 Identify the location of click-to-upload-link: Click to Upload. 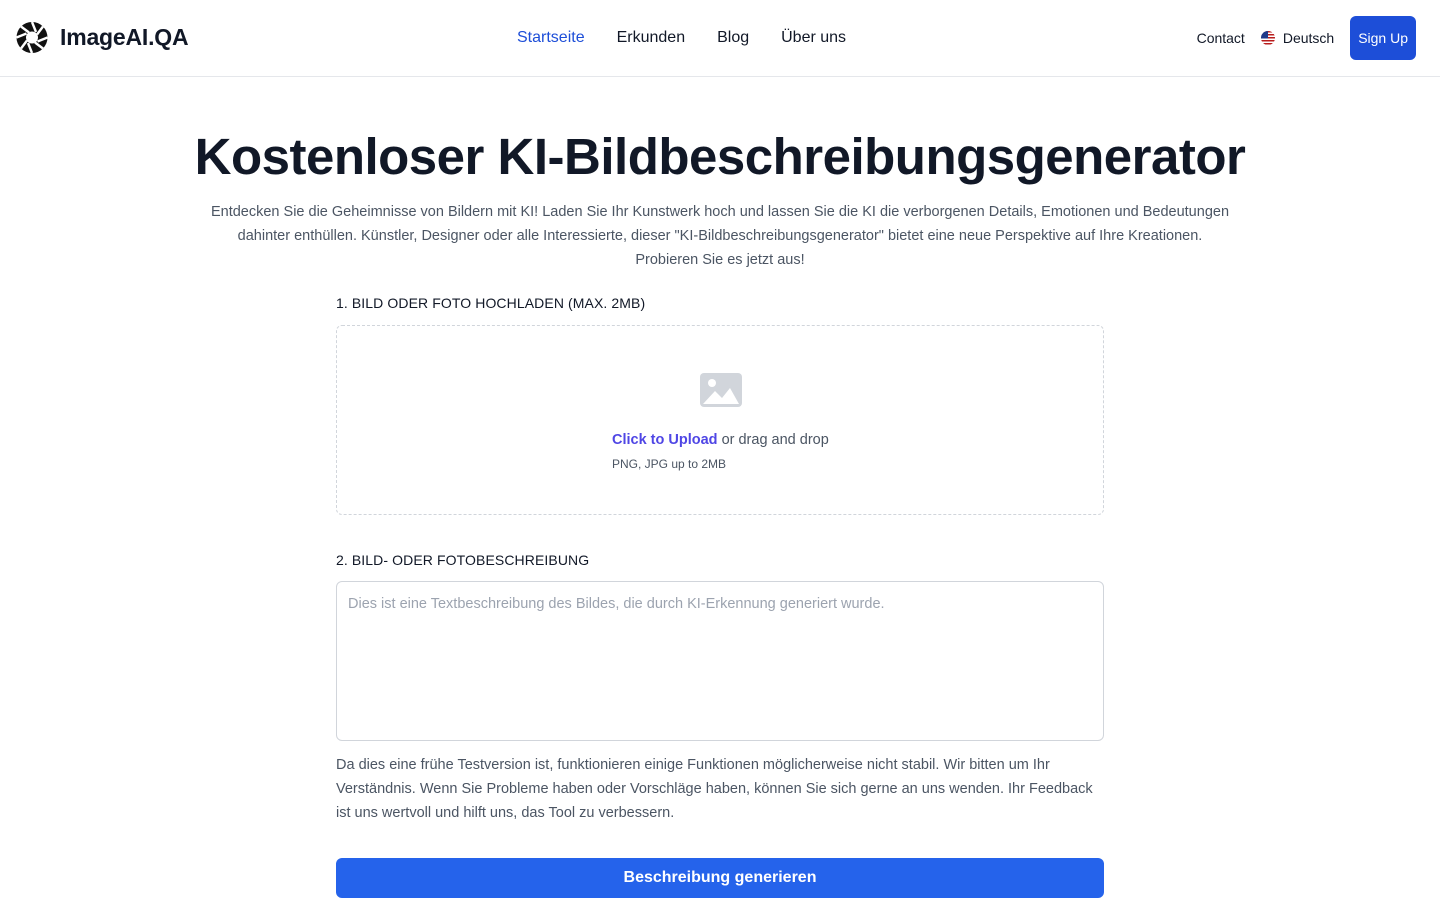
(665, 440).